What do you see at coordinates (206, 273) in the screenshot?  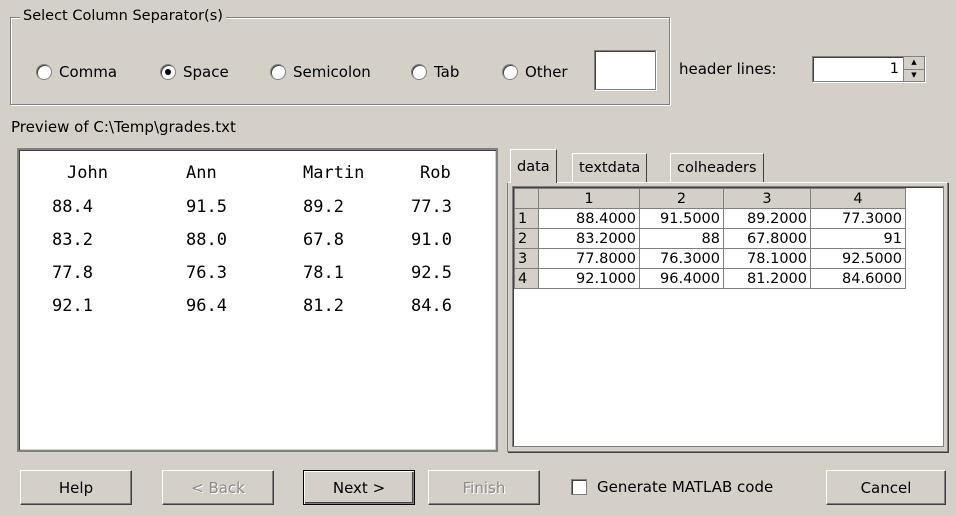 I see `preview-cell: 76.3` at bounding box center [206, 273].